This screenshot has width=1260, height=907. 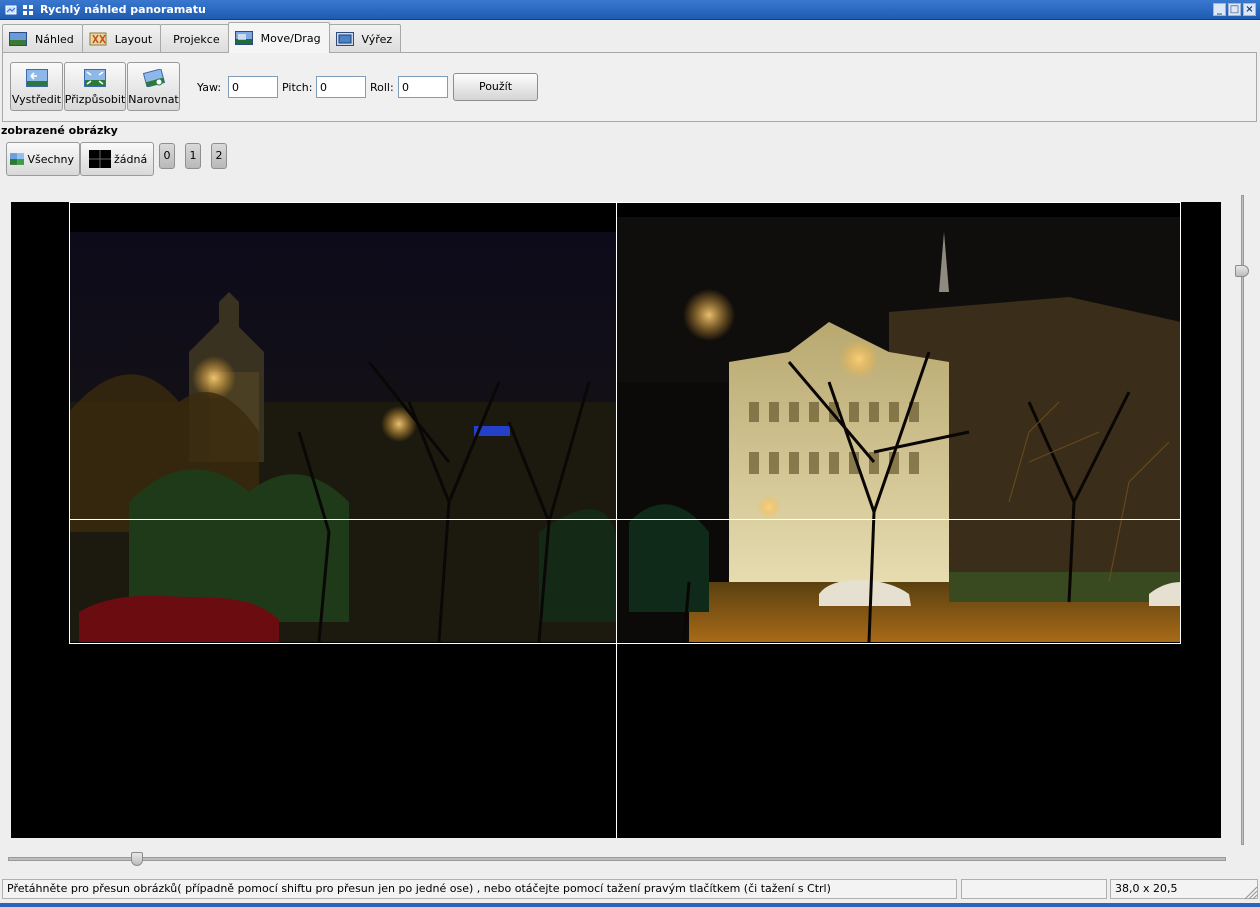 I want to click on tab-projection: Projekce, so click(x=194, y=38).